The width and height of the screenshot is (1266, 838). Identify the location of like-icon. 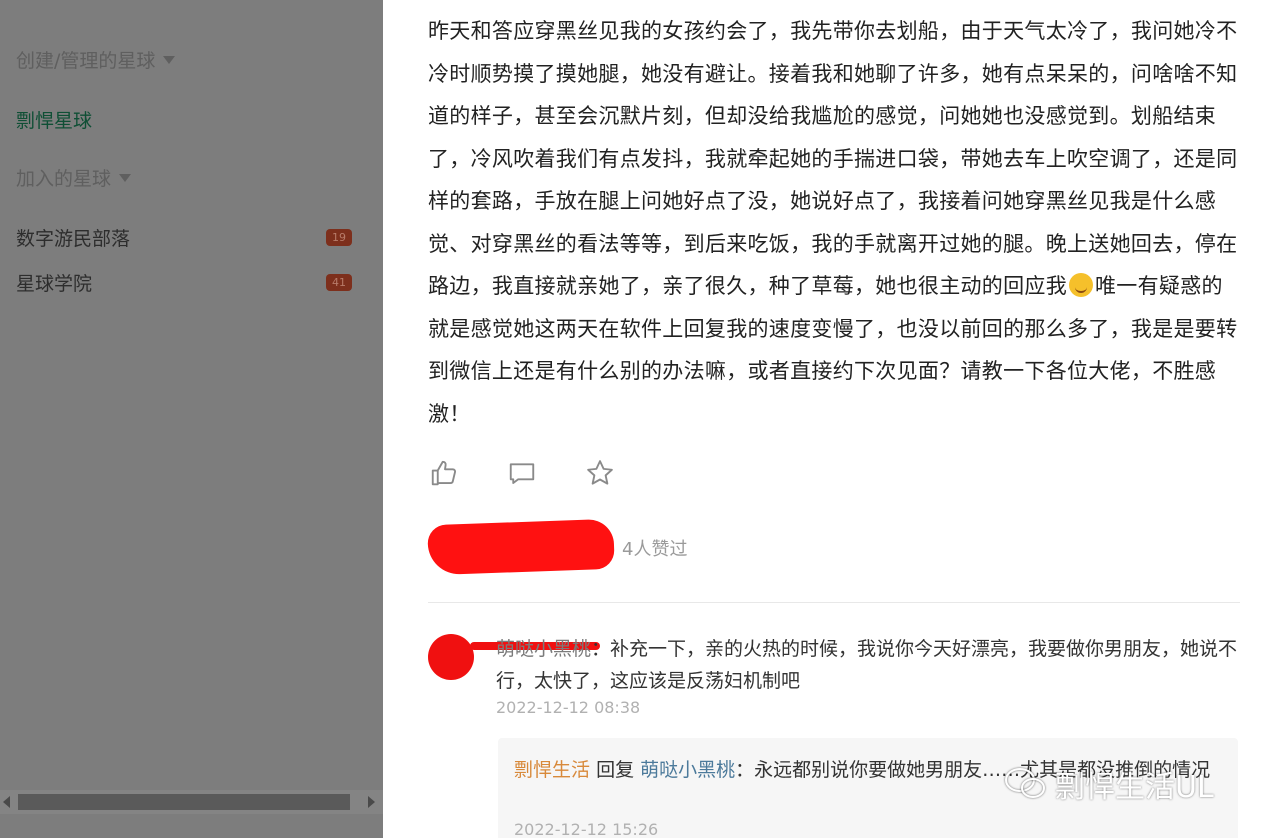
(444, 473).